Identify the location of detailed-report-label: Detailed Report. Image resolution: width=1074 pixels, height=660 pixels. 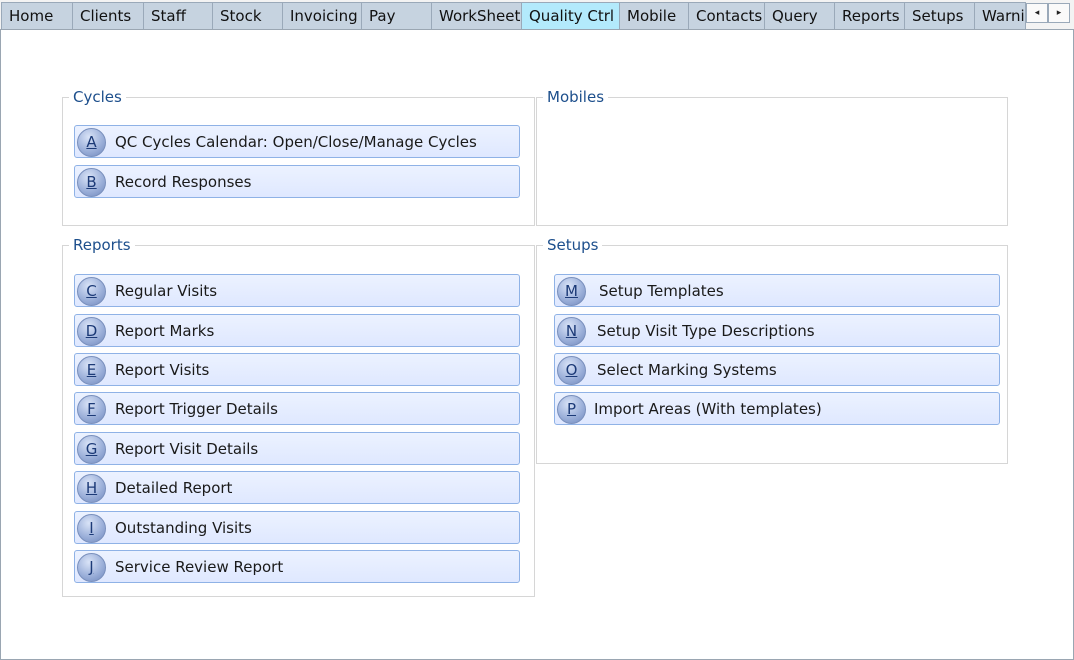
(174, 488).